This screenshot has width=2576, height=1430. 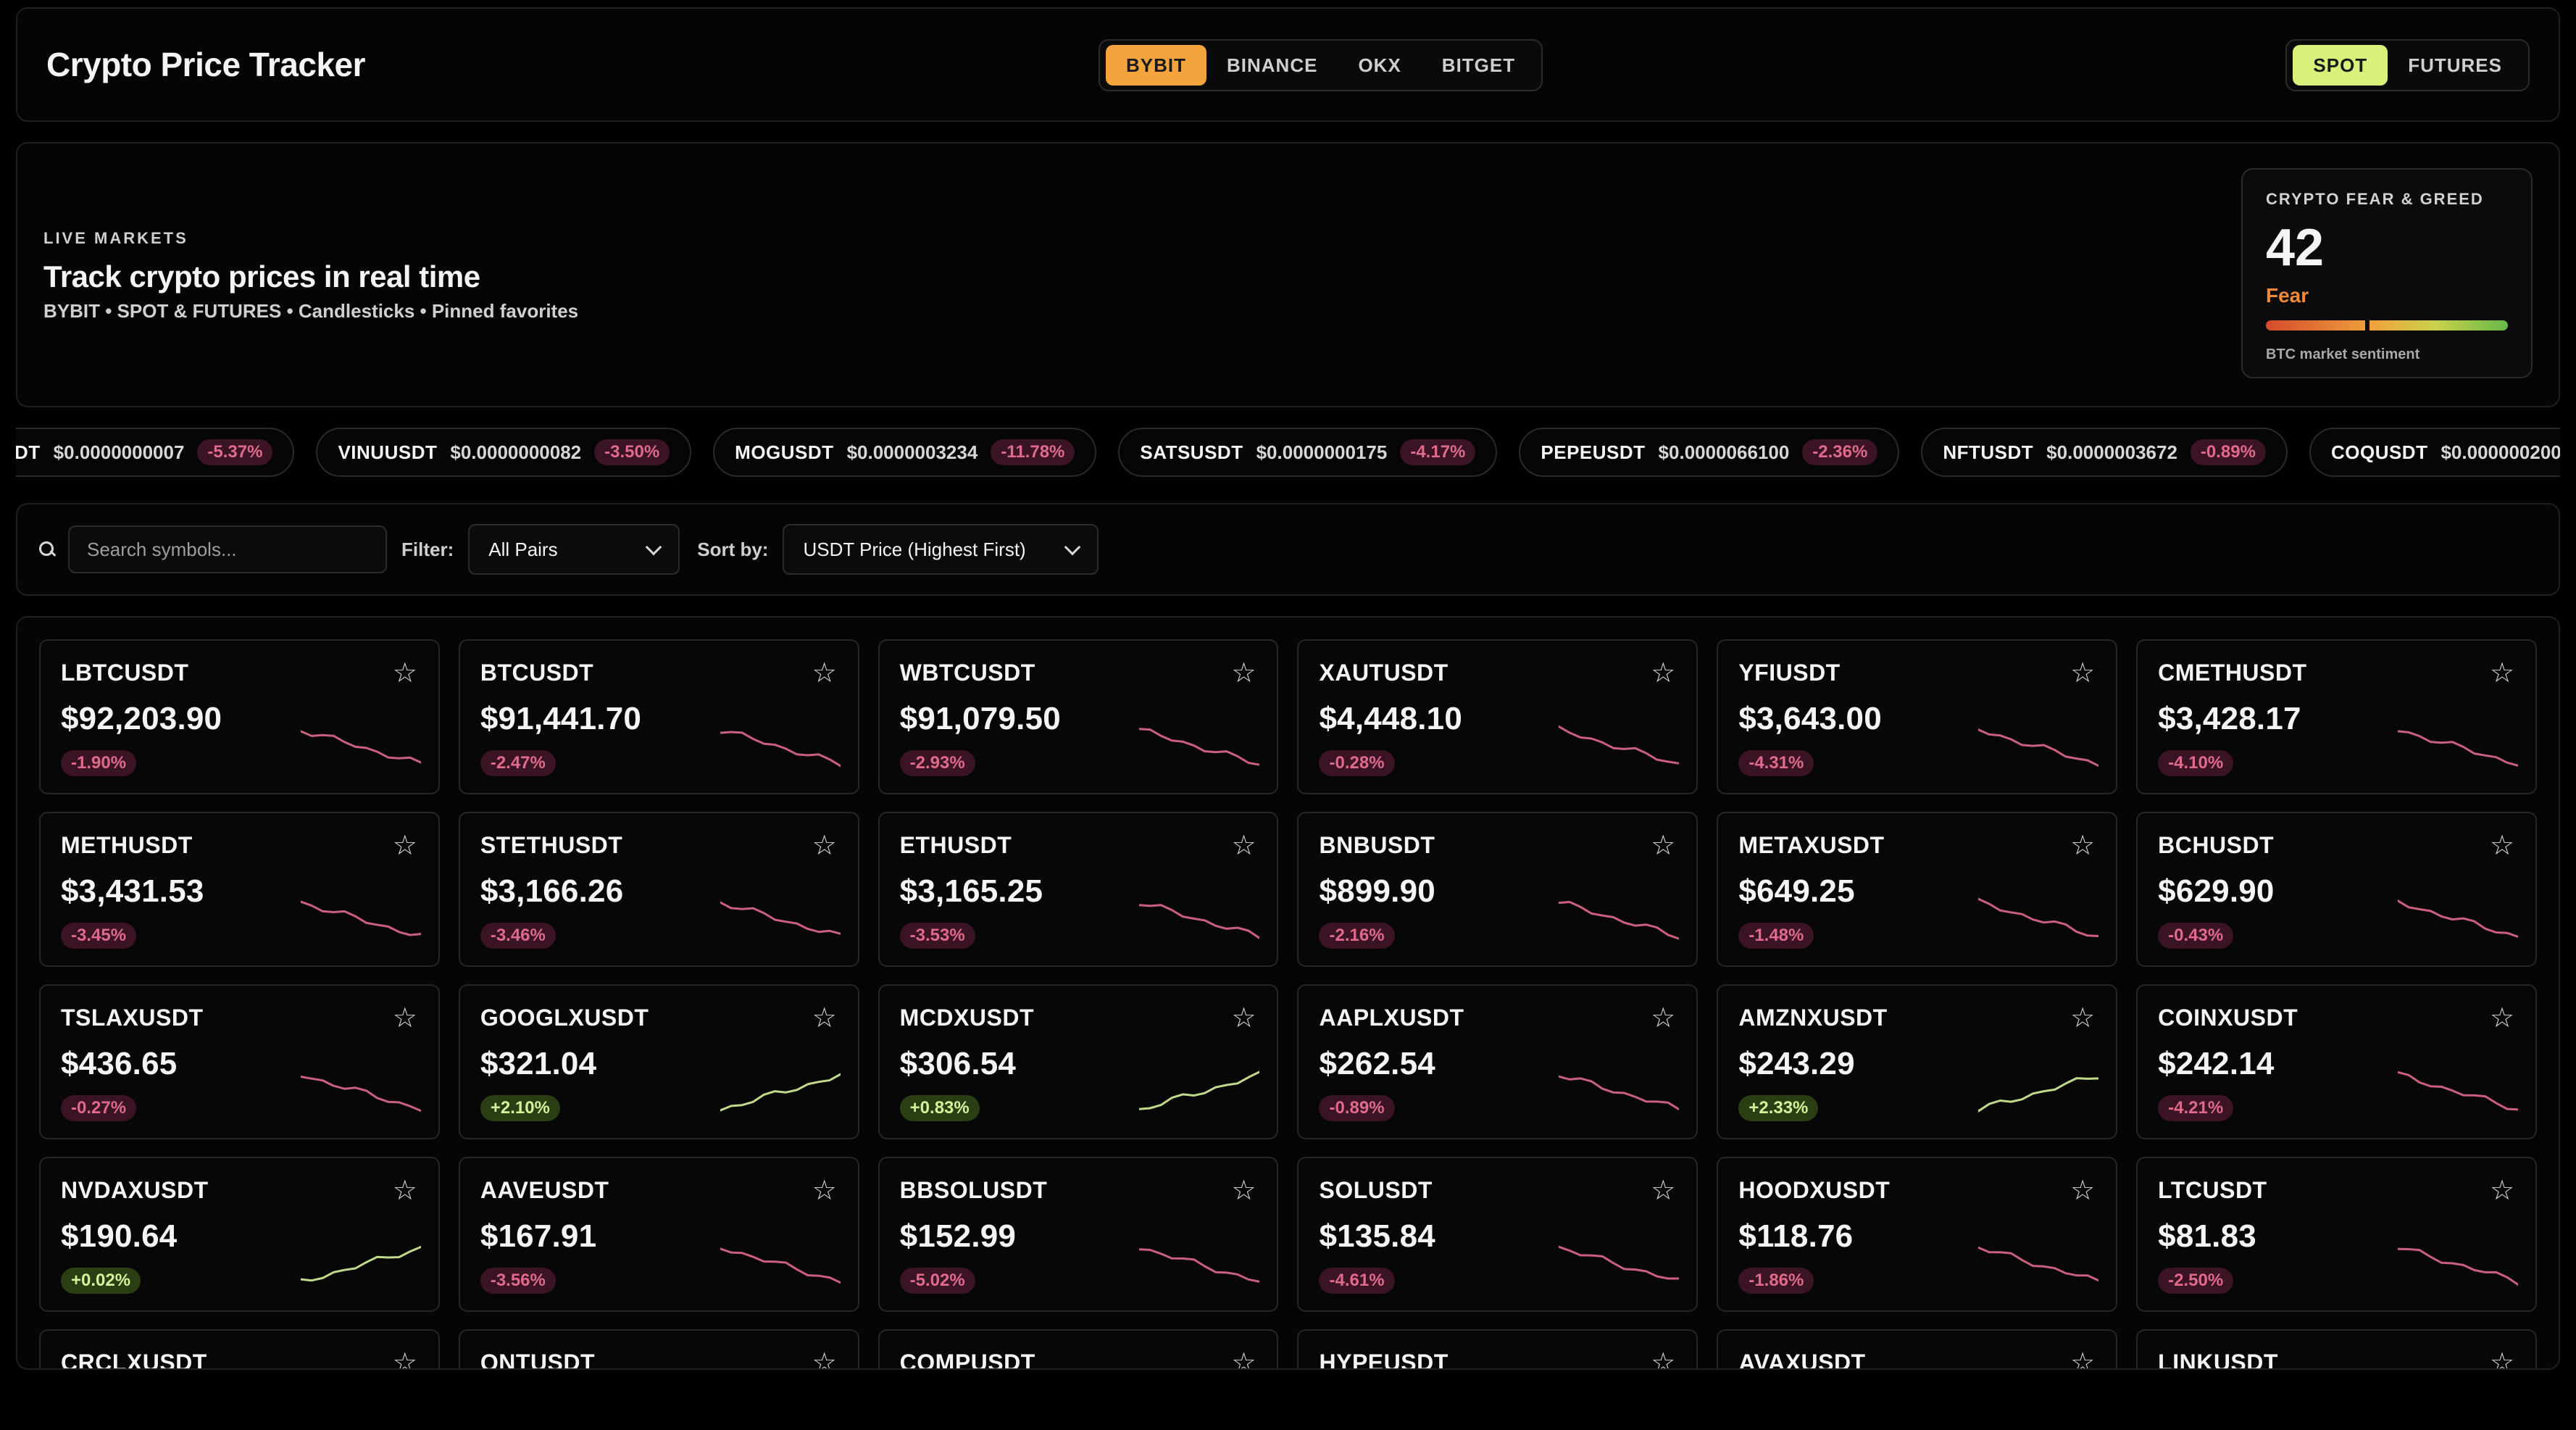 What do you see at coordinates (1497, 1349) in the screenshot?
I see `price-card: HYPEUSDT$26.64☆` at bounding box center [1497, 1349].